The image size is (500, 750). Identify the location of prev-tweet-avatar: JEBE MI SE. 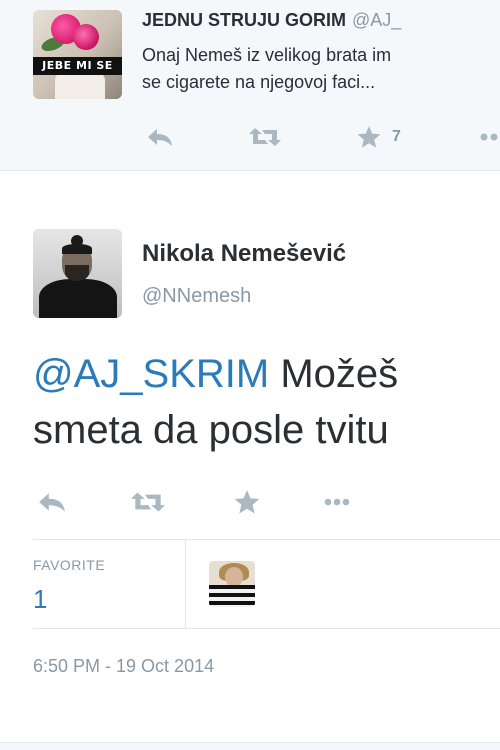
(77, 54).